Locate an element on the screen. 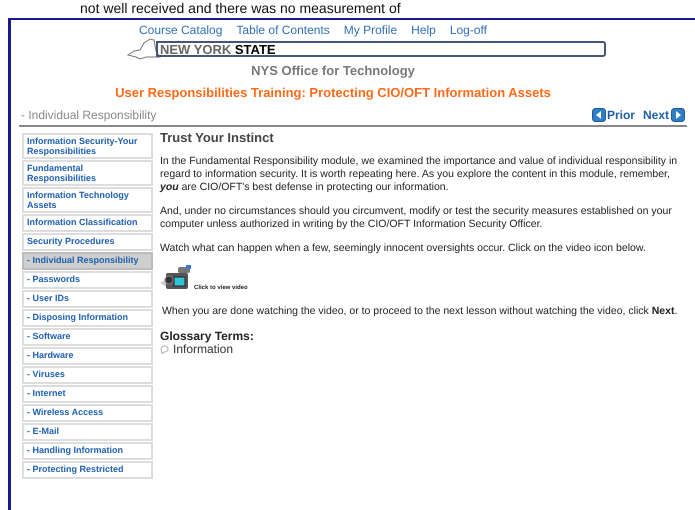  sidebar-item: Security Procedures is located at coordinates (87, 242).